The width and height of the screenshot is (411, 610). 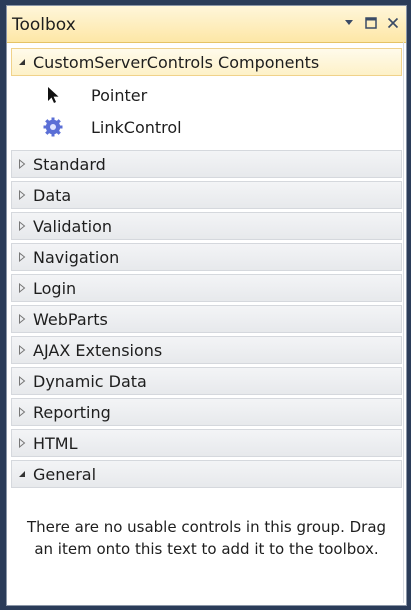 I want to click on group-header-label: Data, so click(x=52, y=195).